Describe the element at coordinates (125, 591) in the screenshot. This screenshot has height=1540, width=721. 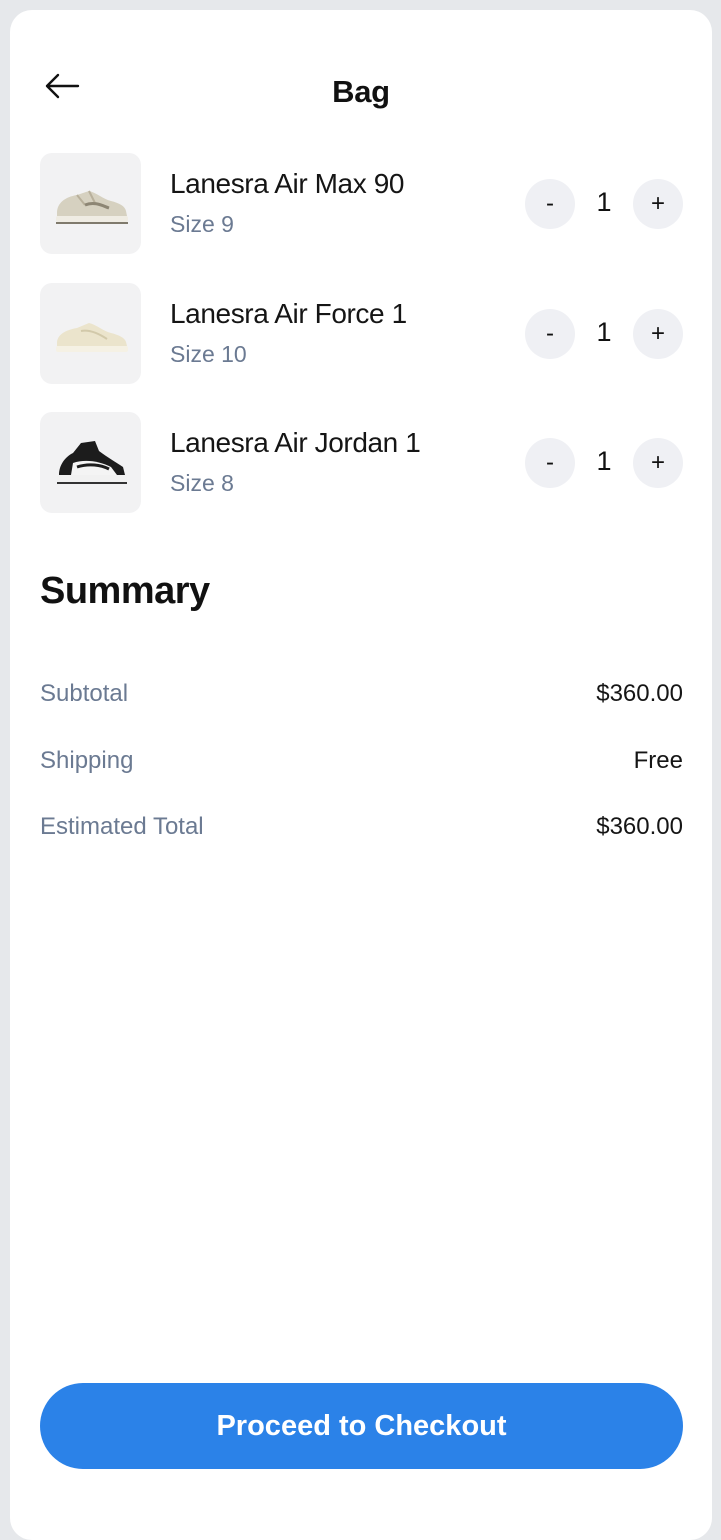
I see `summary-title: Summary` at that location.